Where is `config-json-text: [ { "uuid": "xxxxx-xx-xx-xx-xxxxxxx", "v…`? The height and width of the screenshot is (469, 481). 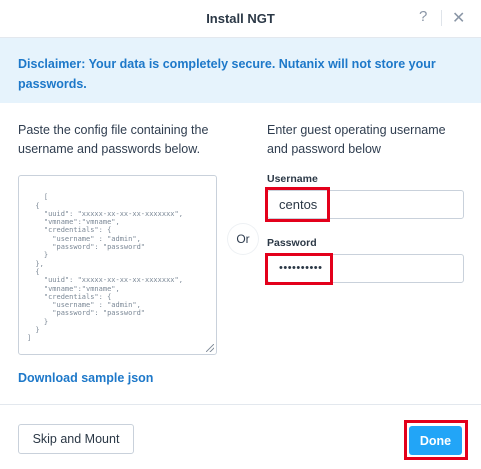
config-json-text: [ { "uuid": "xxxxx-xx-xx-xx-xxxxxxx", "v… is located at coordinates (105, 268).